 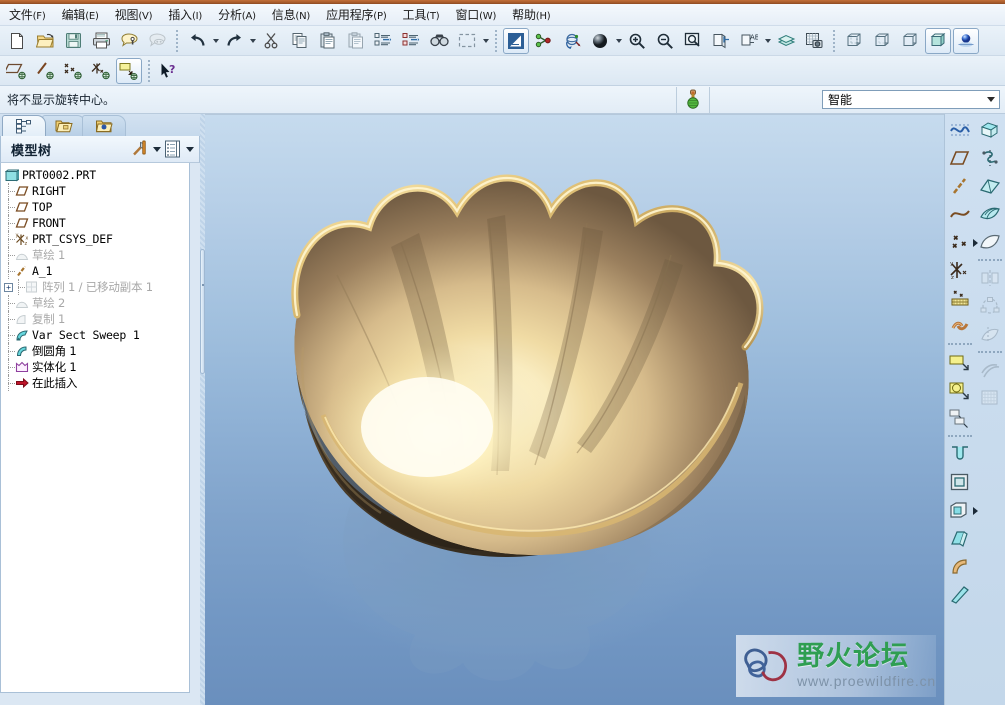 What do you see at coordinates (252, 41) in the screenshot?
I see `redo-dropdown-arrow` at bounding box center [252, 41].